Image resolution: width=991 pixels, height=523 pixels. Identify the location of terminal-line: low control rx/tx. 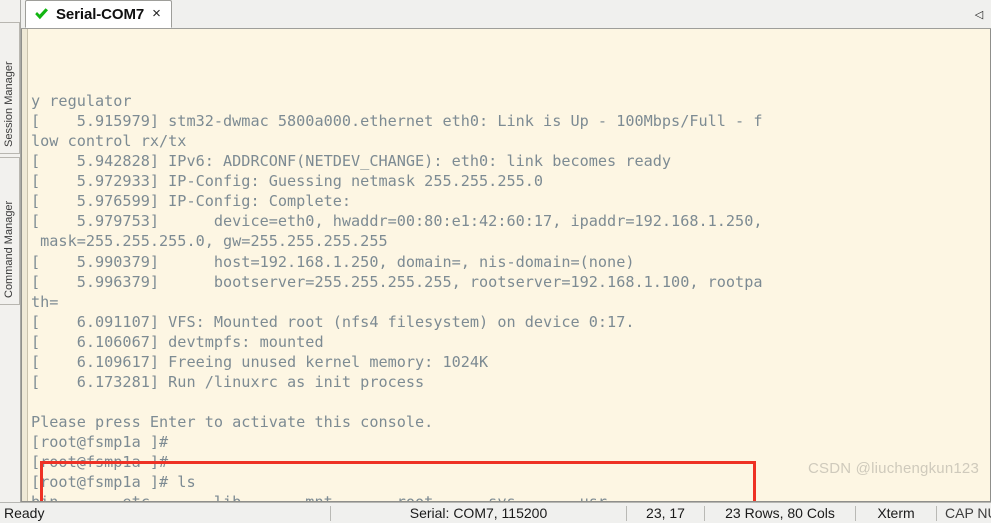
(109, 141).